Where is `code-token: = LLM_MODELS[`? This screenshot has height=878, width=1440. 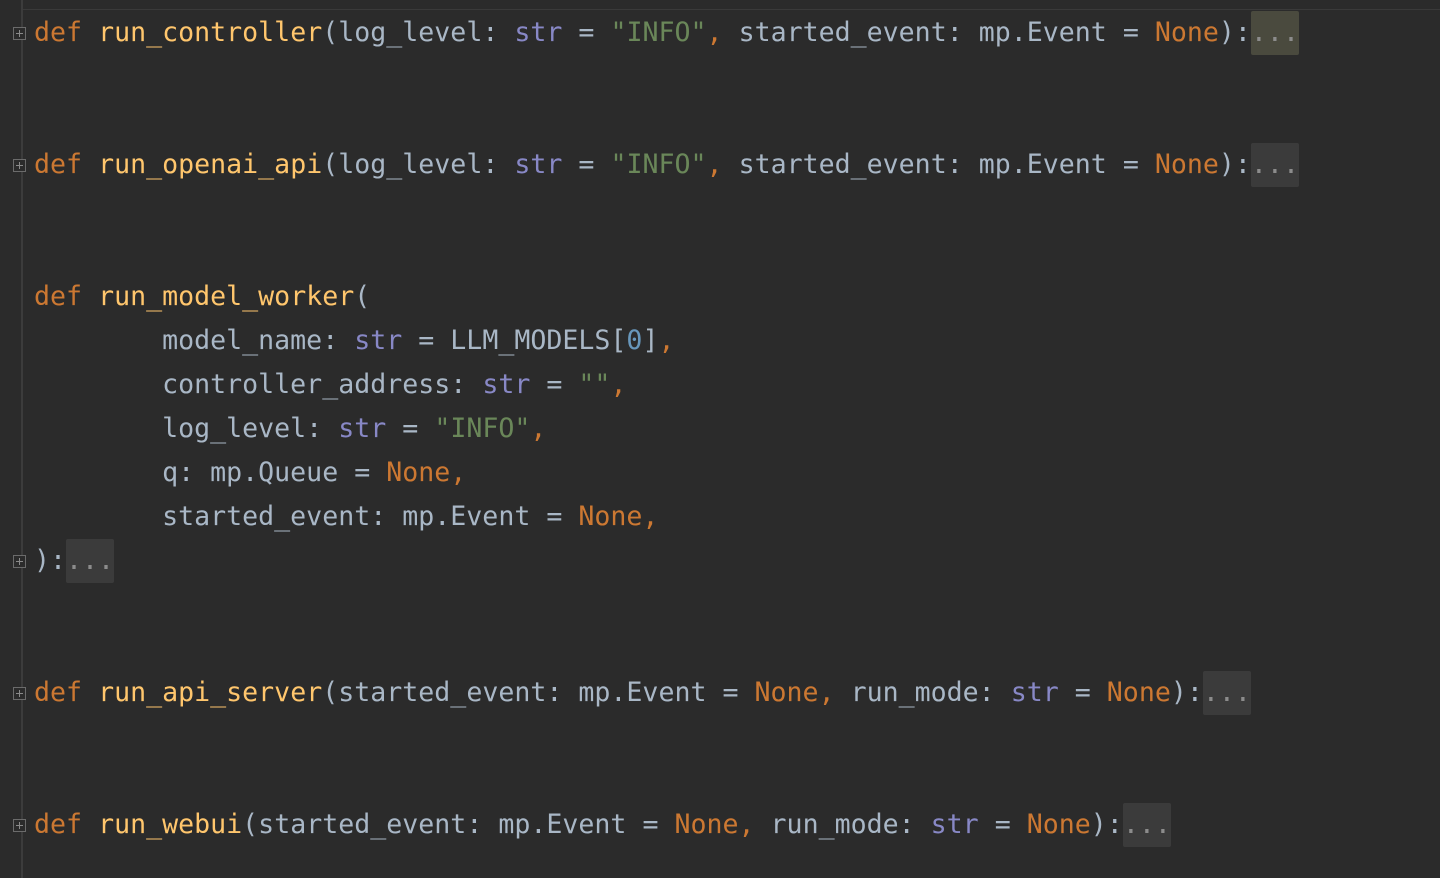
code-token: = LLM_MODELS[ is located at coordinates (514, 340).